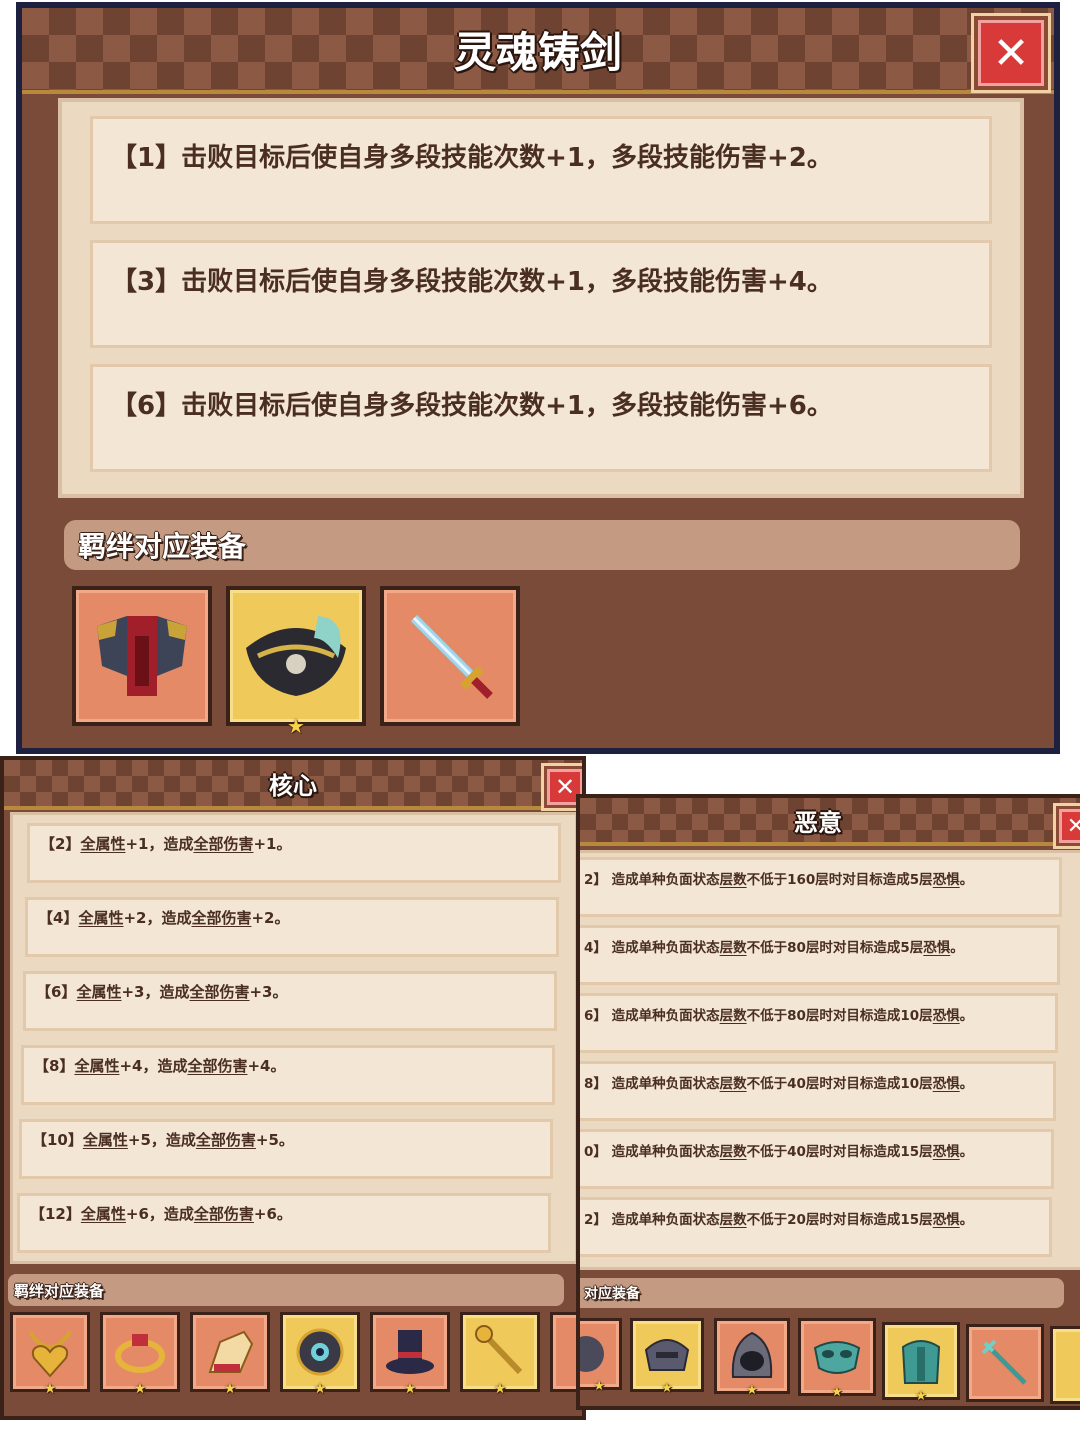 The width and height of the screenshot is (1080, 1440). What do you see at coordinates (542, 545) in the screenshot?
I see `equipment-section-header: 羁绊对应装备` at bounding box center [542, 545].